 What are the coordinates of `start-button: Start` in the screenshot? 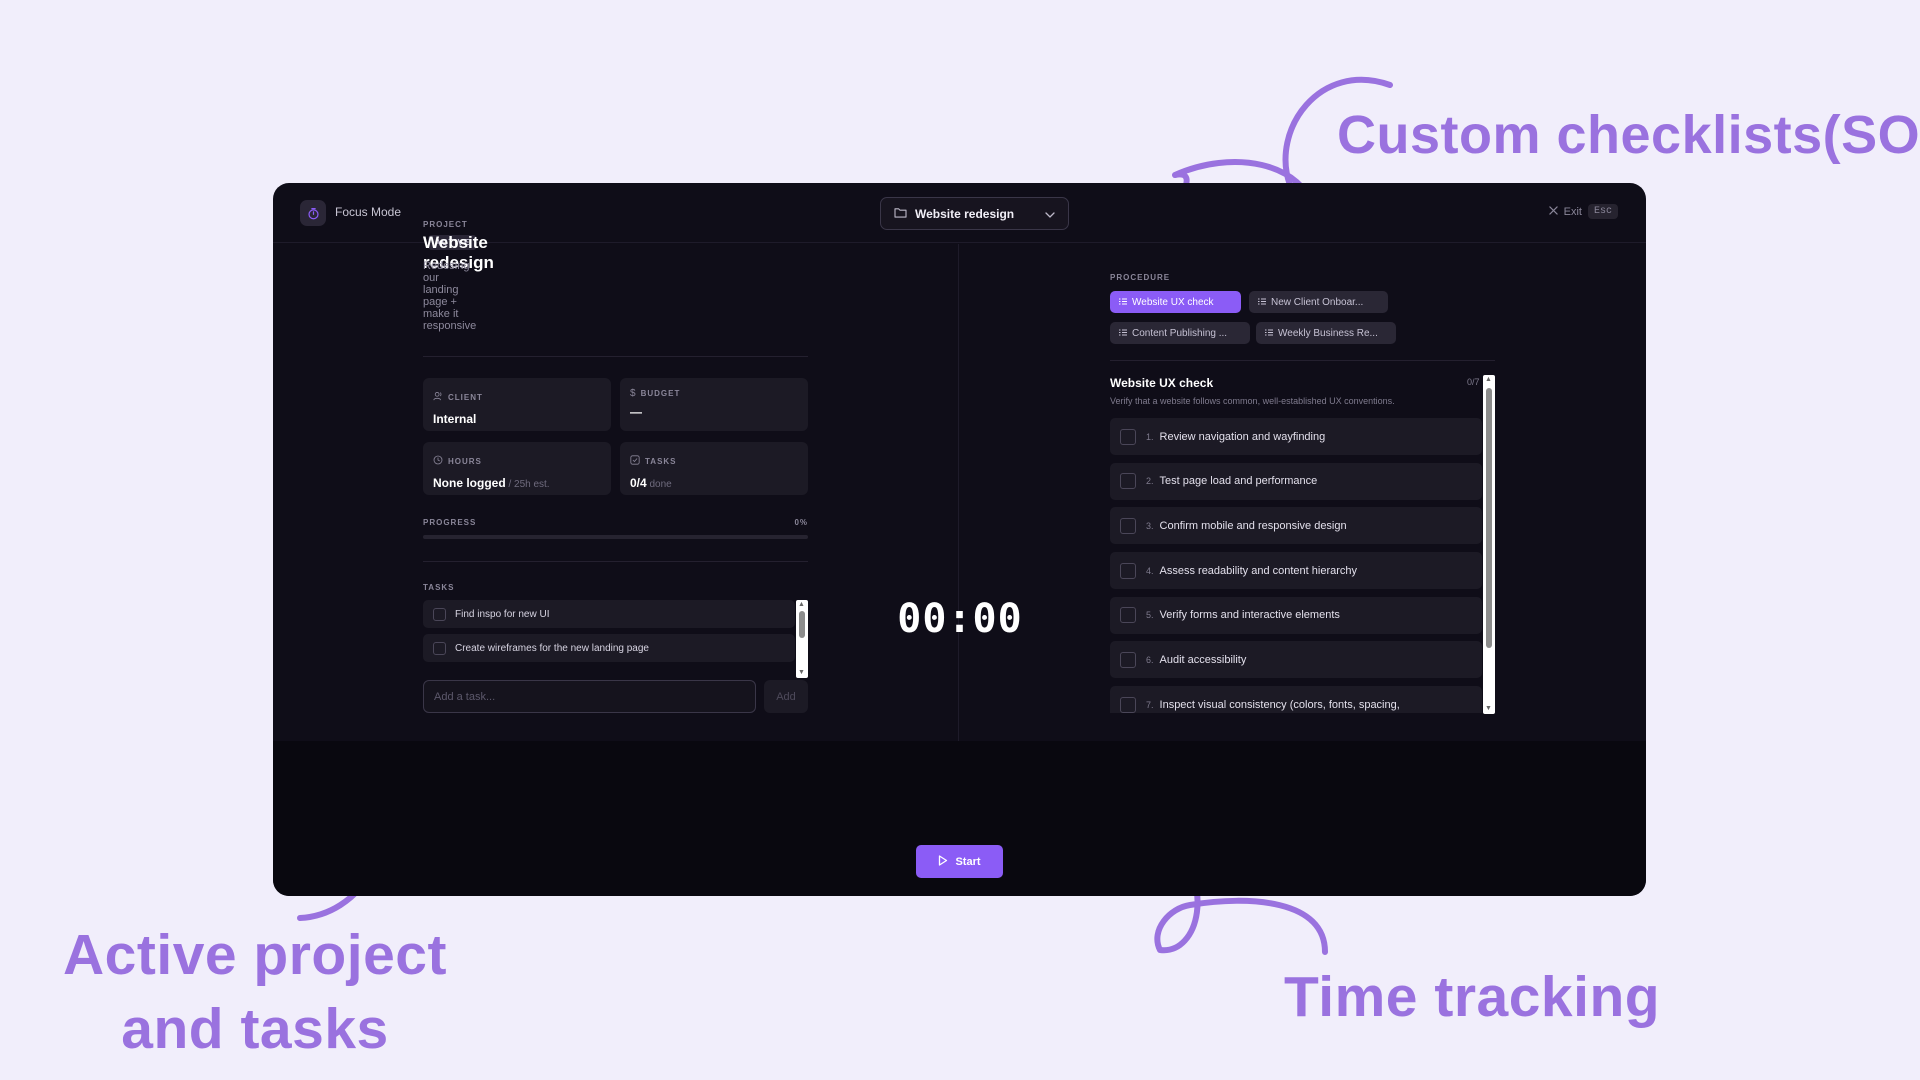 It's located at (959, 861).